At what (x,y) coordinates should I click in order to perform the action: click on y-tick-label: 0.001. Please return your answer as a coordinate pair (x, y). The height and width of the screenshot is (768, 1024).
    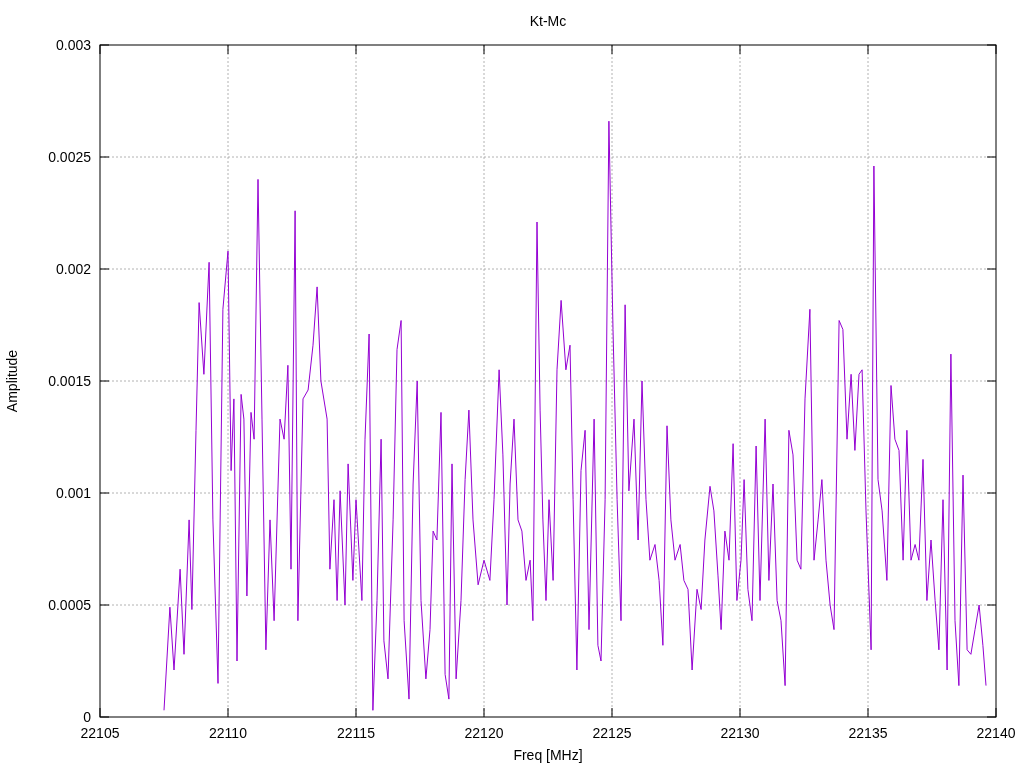
    Looking at the image, I should click on (73, 493).